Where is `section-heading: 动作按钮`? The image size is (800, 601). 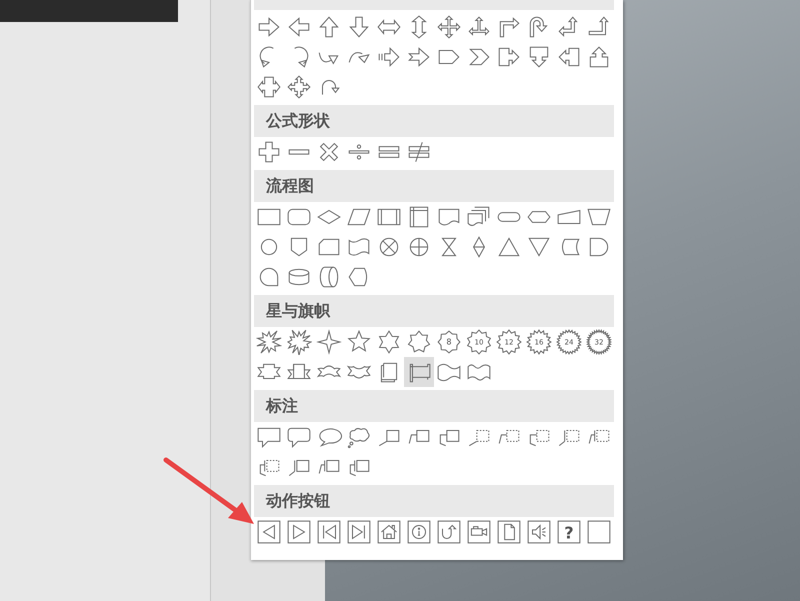
section-heading: 动作按钮 is located at coordinates (434, 501).